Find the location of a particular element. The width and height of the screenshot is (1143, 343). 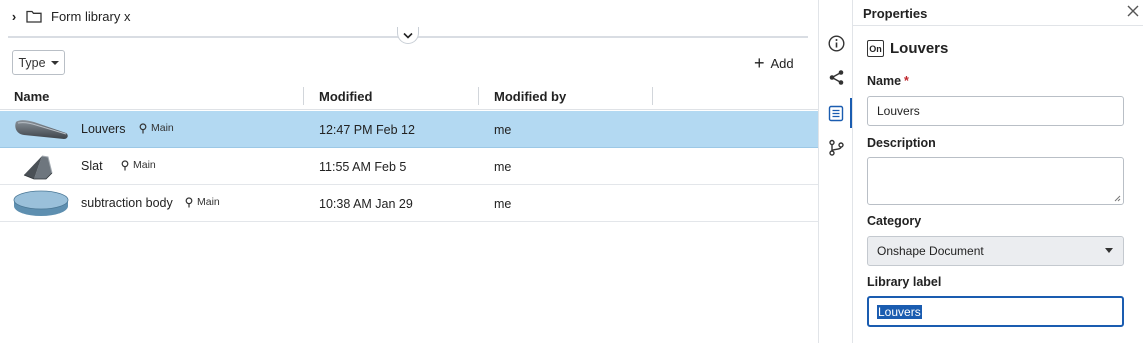

row-name: Slat is located at coordinates (92, 166).